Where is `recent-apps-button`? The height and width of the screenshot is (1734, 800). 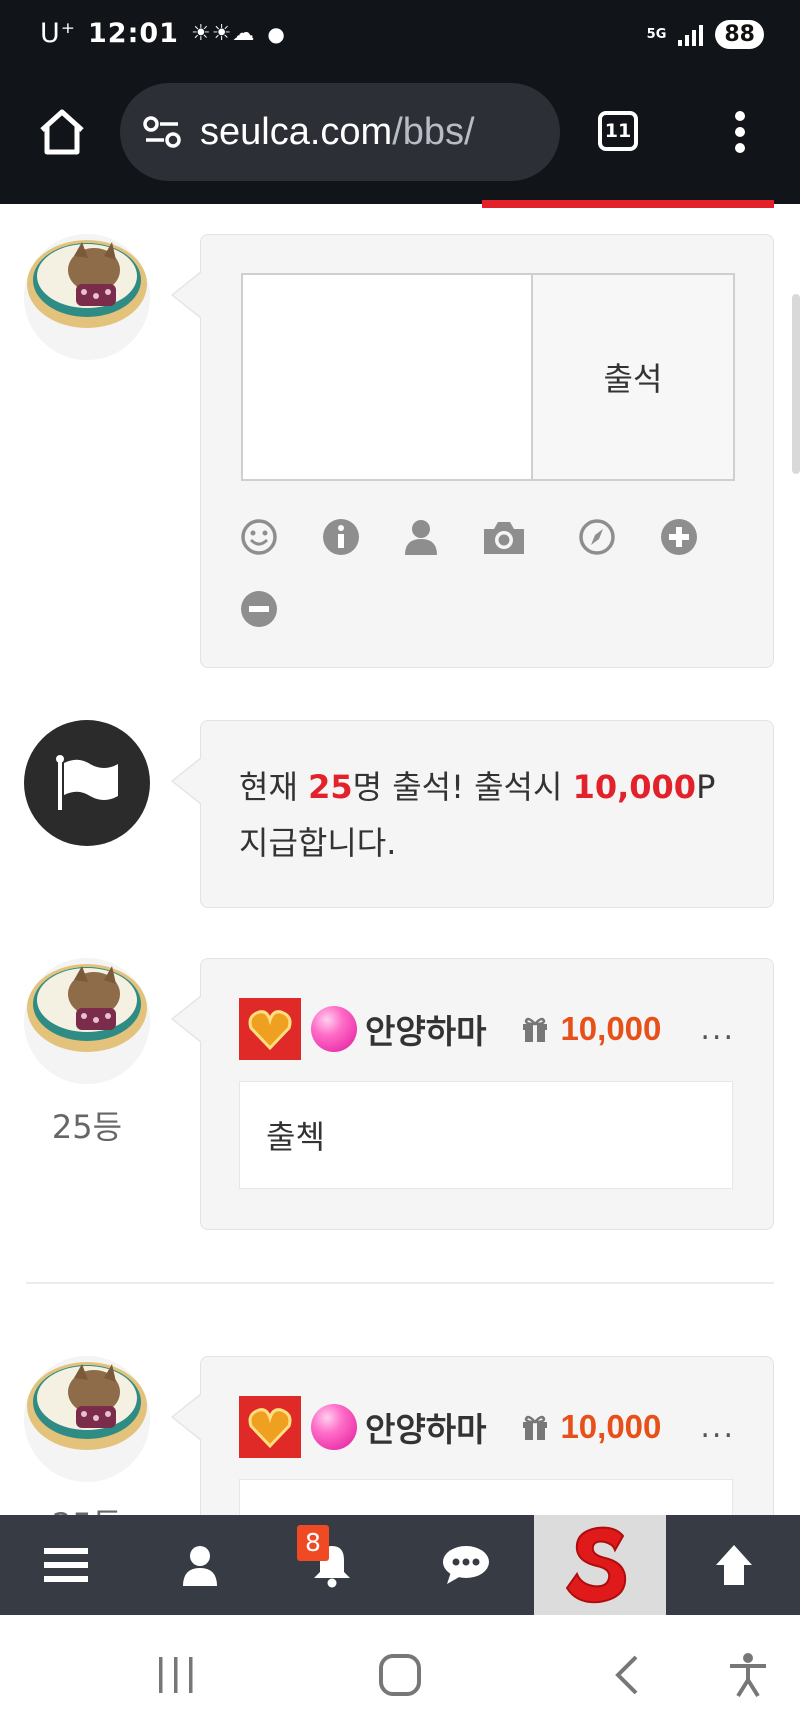
recent-apps-button is located at coordinates (176, 1675).